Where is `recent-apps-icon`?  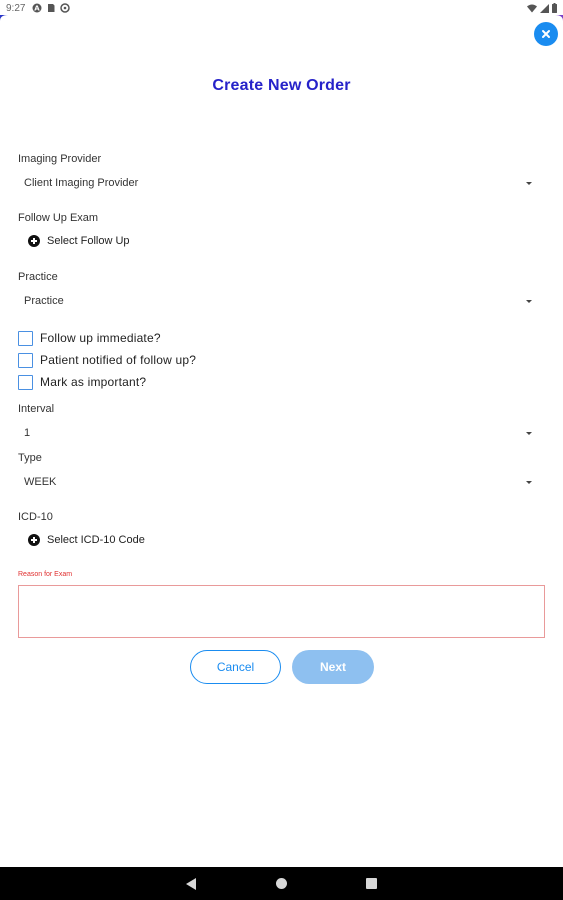 recent-apps-icon is located at coordinates (371, 883).